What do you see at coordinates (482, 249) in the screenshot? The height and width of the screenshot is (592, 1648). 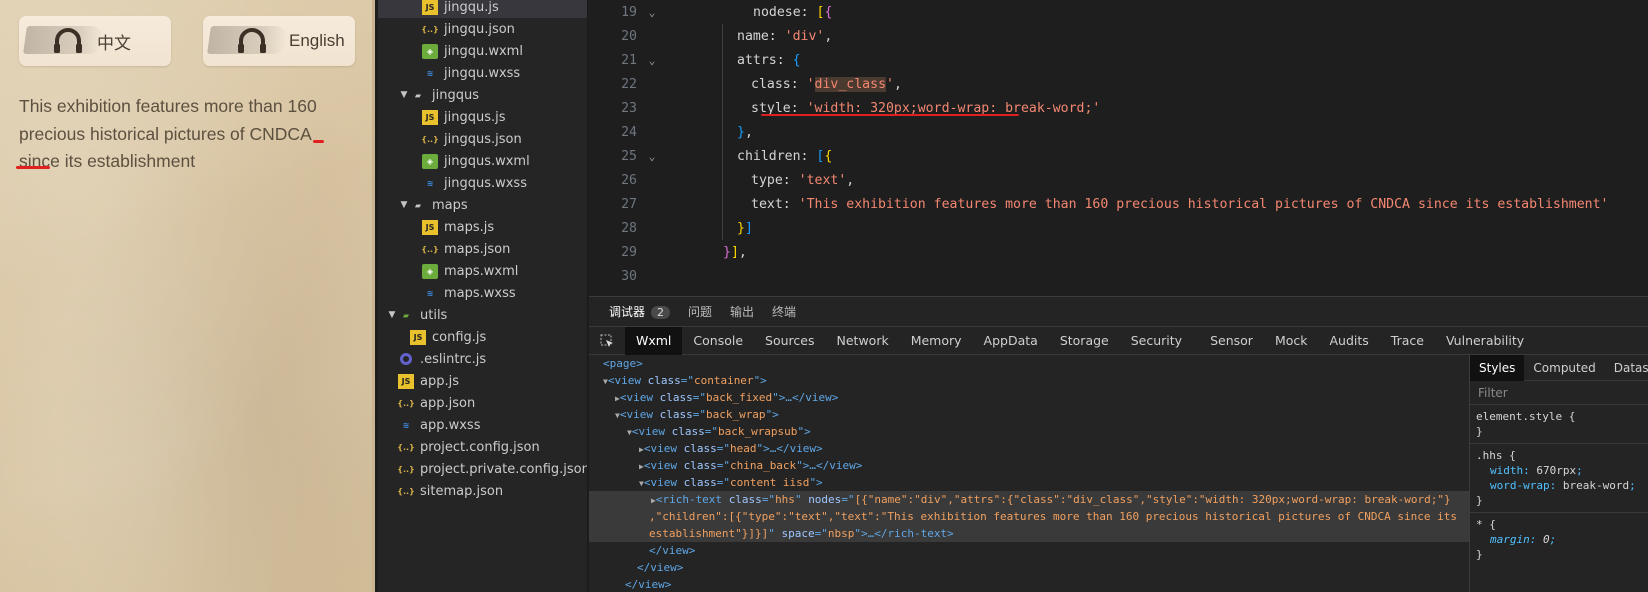 I see `tree-file: {..} maps.json` at bounding box center [482, 249].